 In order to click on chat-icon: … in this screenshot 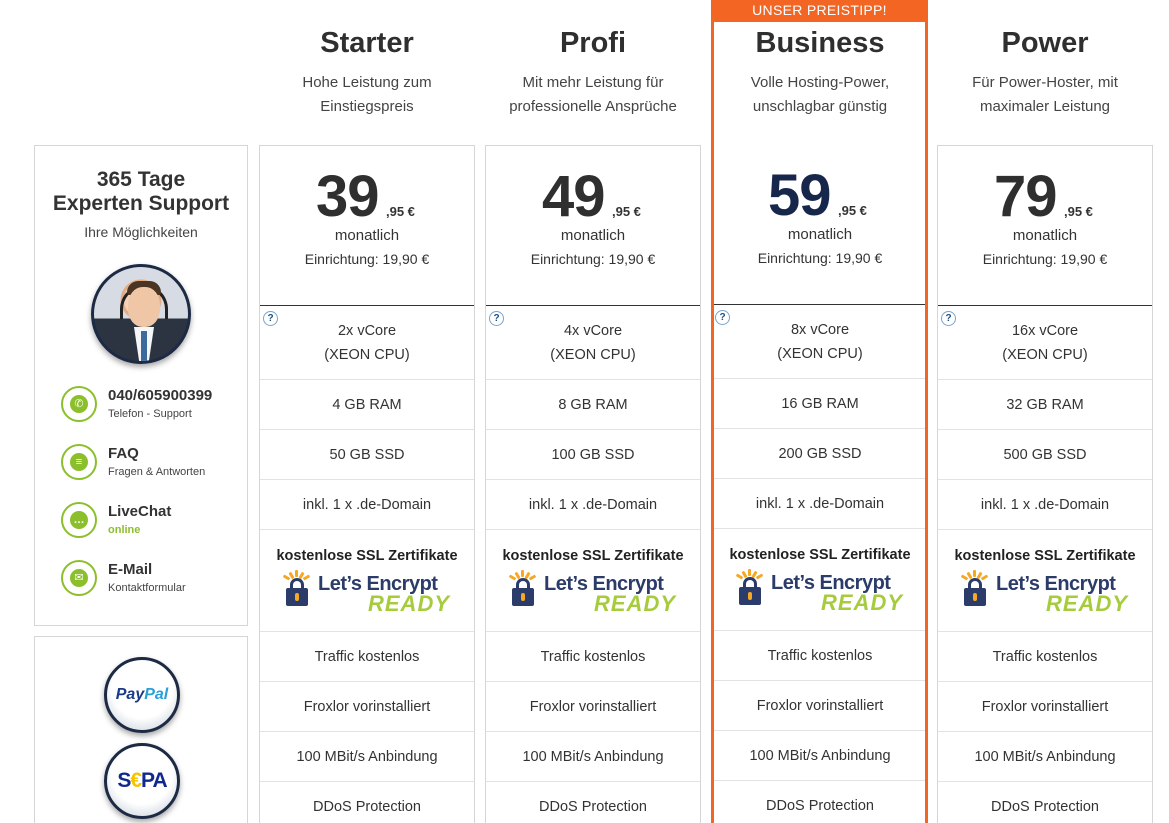, I will do `click(79, 520)`.